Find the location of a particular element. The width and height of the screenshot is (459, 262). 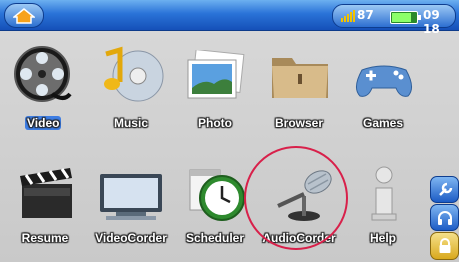

menu-item-photo: Photo is located at coordinates (215, 90).